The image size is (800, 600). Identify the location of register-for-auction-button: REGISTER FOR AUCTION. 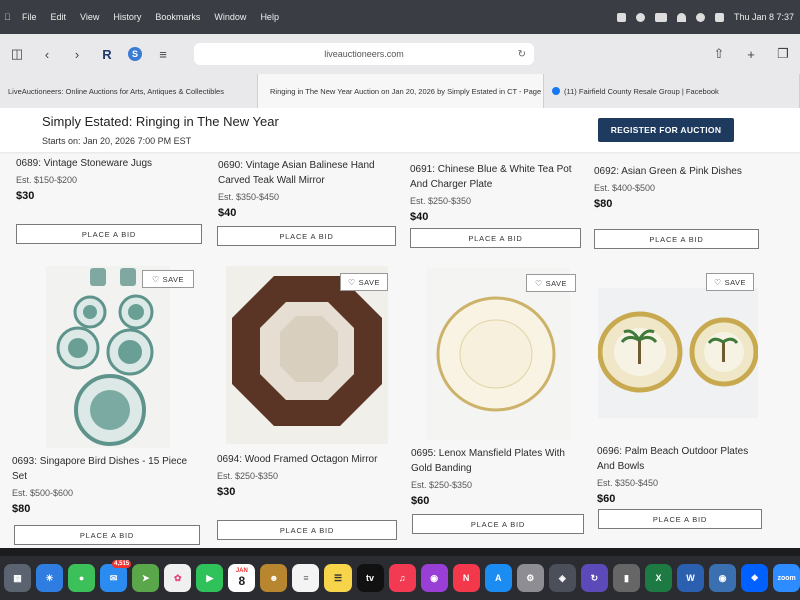
(666, 130).